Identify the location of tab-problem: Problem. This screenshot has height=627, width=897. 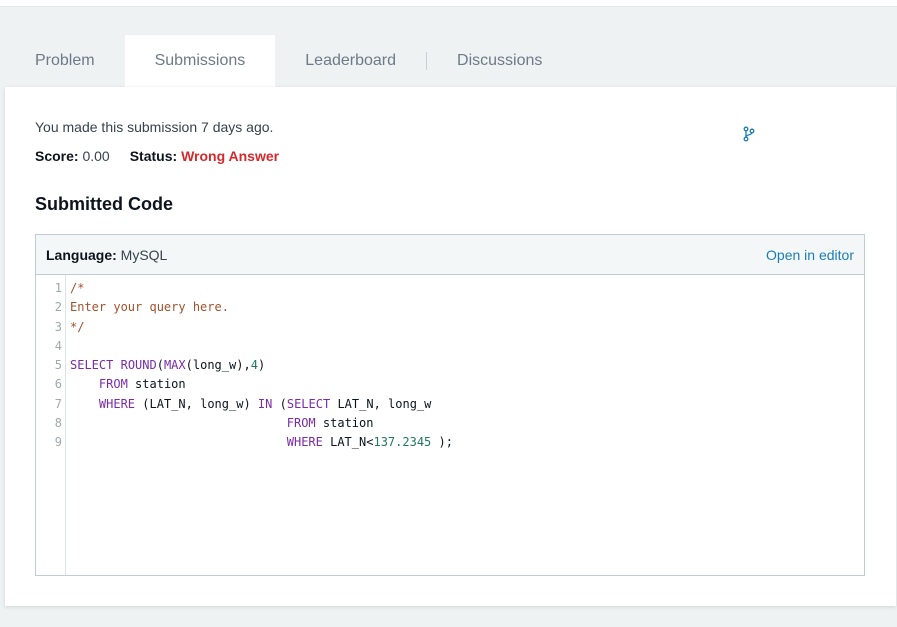
(65, 61).